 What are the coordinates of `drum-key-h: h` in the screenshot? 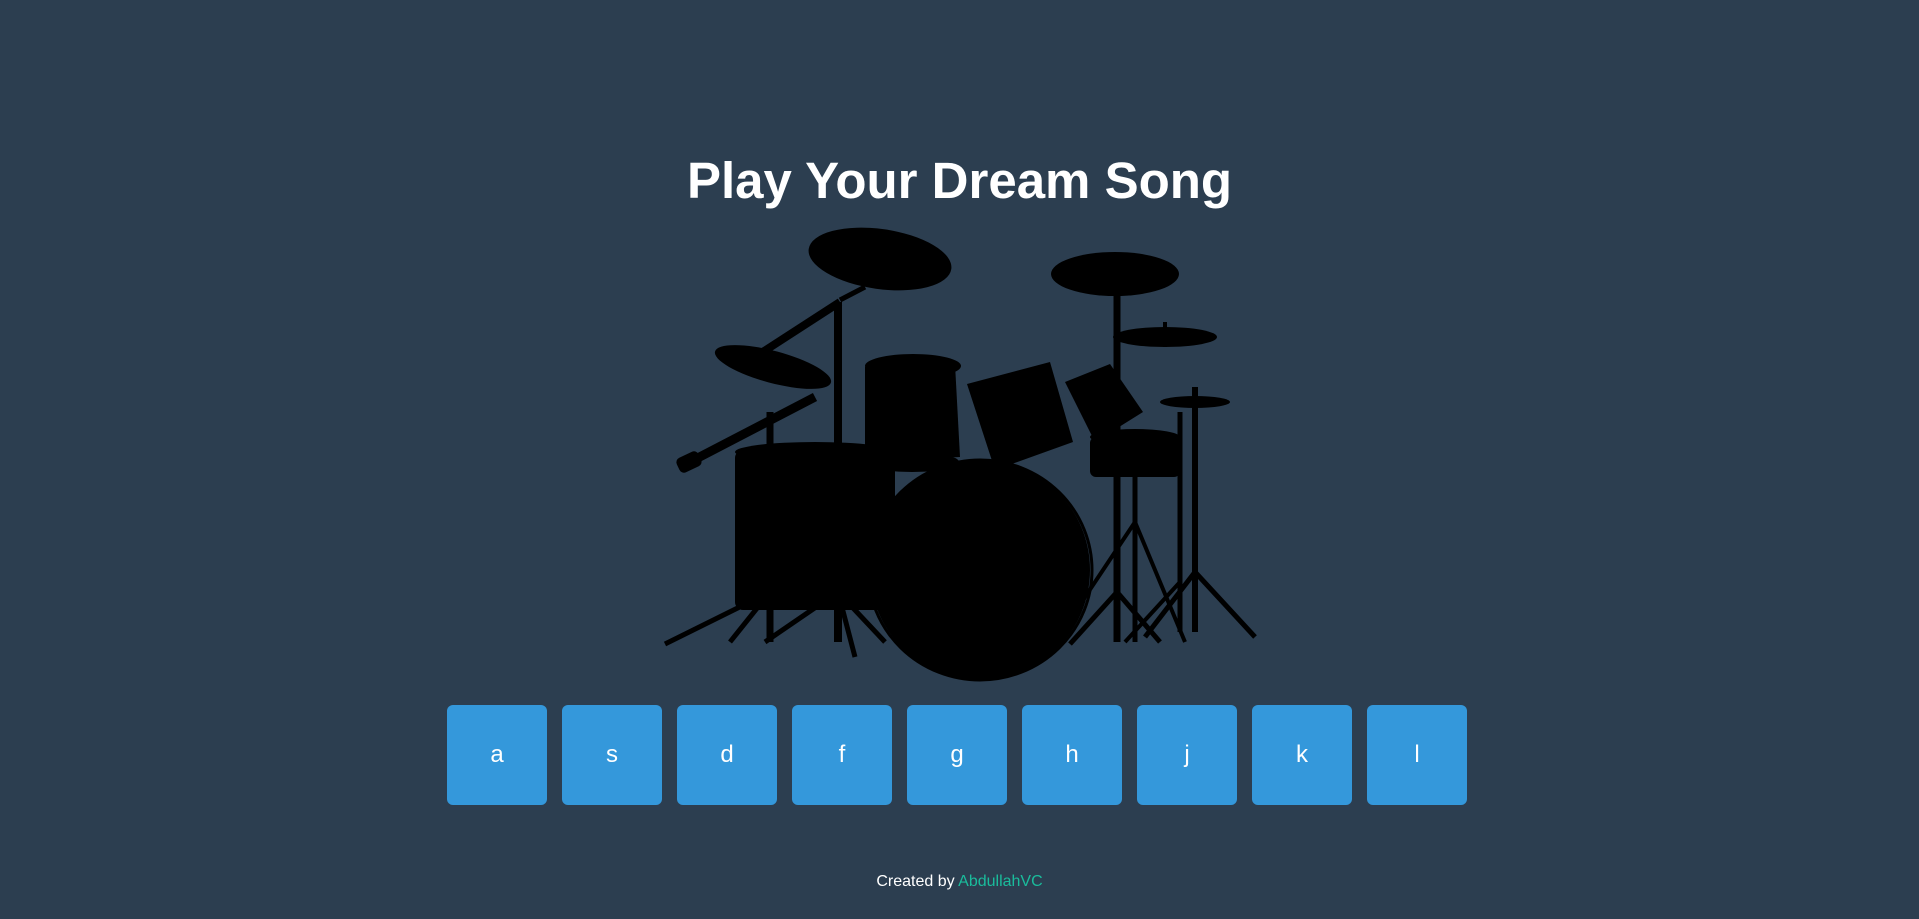 It's located at (1072, 755).